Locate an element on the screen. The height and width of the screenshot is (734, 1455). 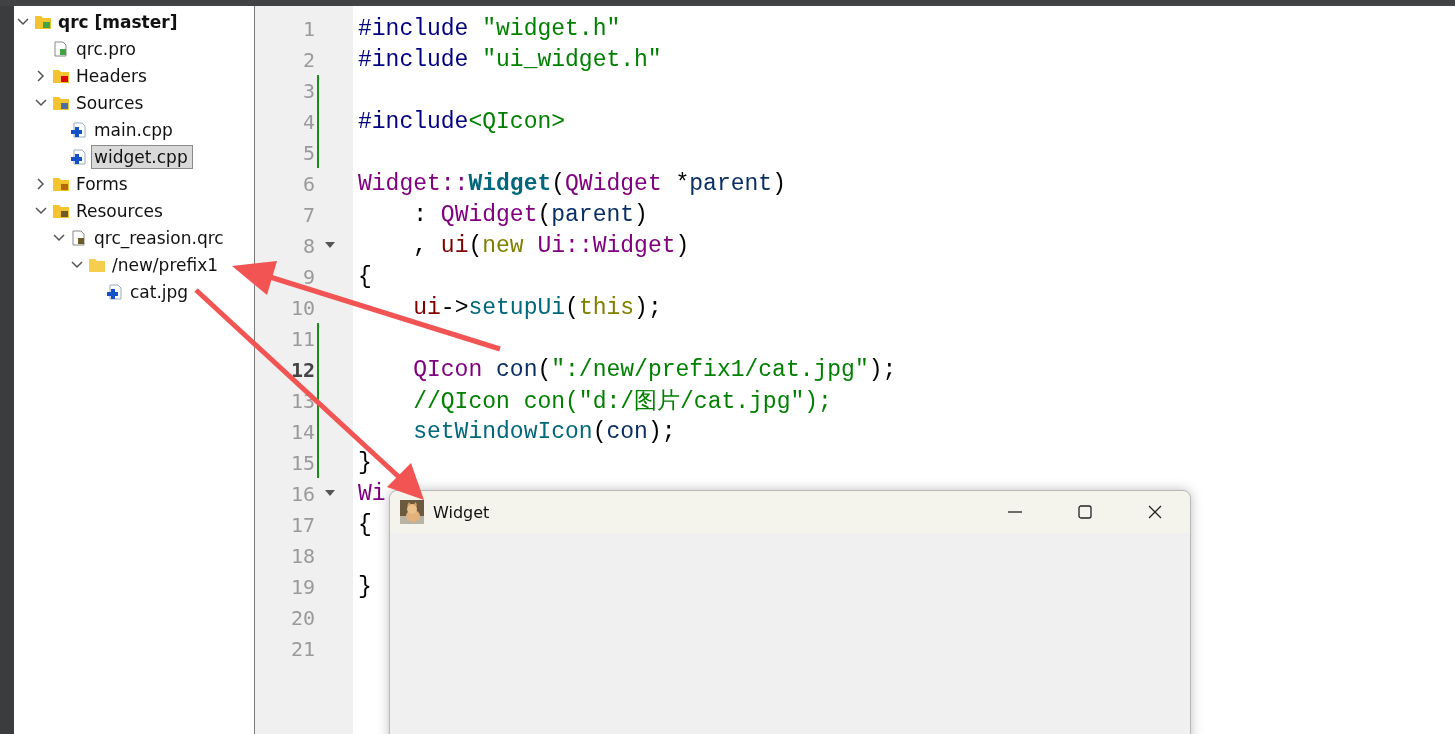
code-line: setWindowIcon(con); is located at coordinates (544, 431).